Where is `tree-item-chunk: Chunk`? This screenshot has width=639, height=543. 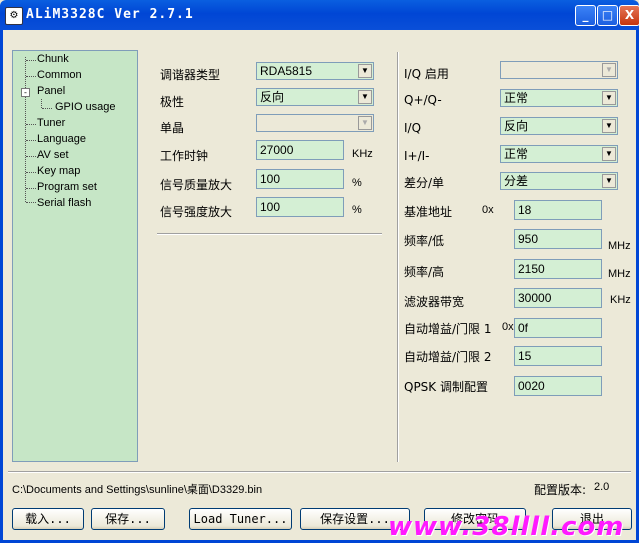 tree-item-chunk: Chunk is located at coordinates (53, 59).